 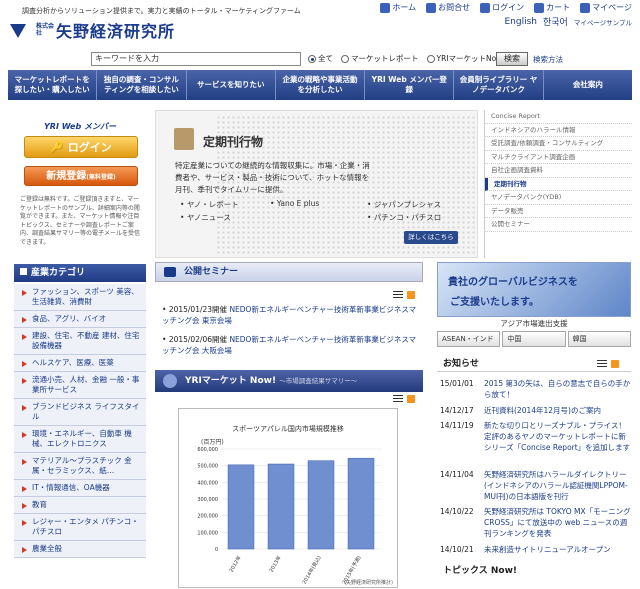 What do you see at coordinates (599, 339) in the screenshot?
I see `tab-korea: 韓国` at bounding box center [599, 339].